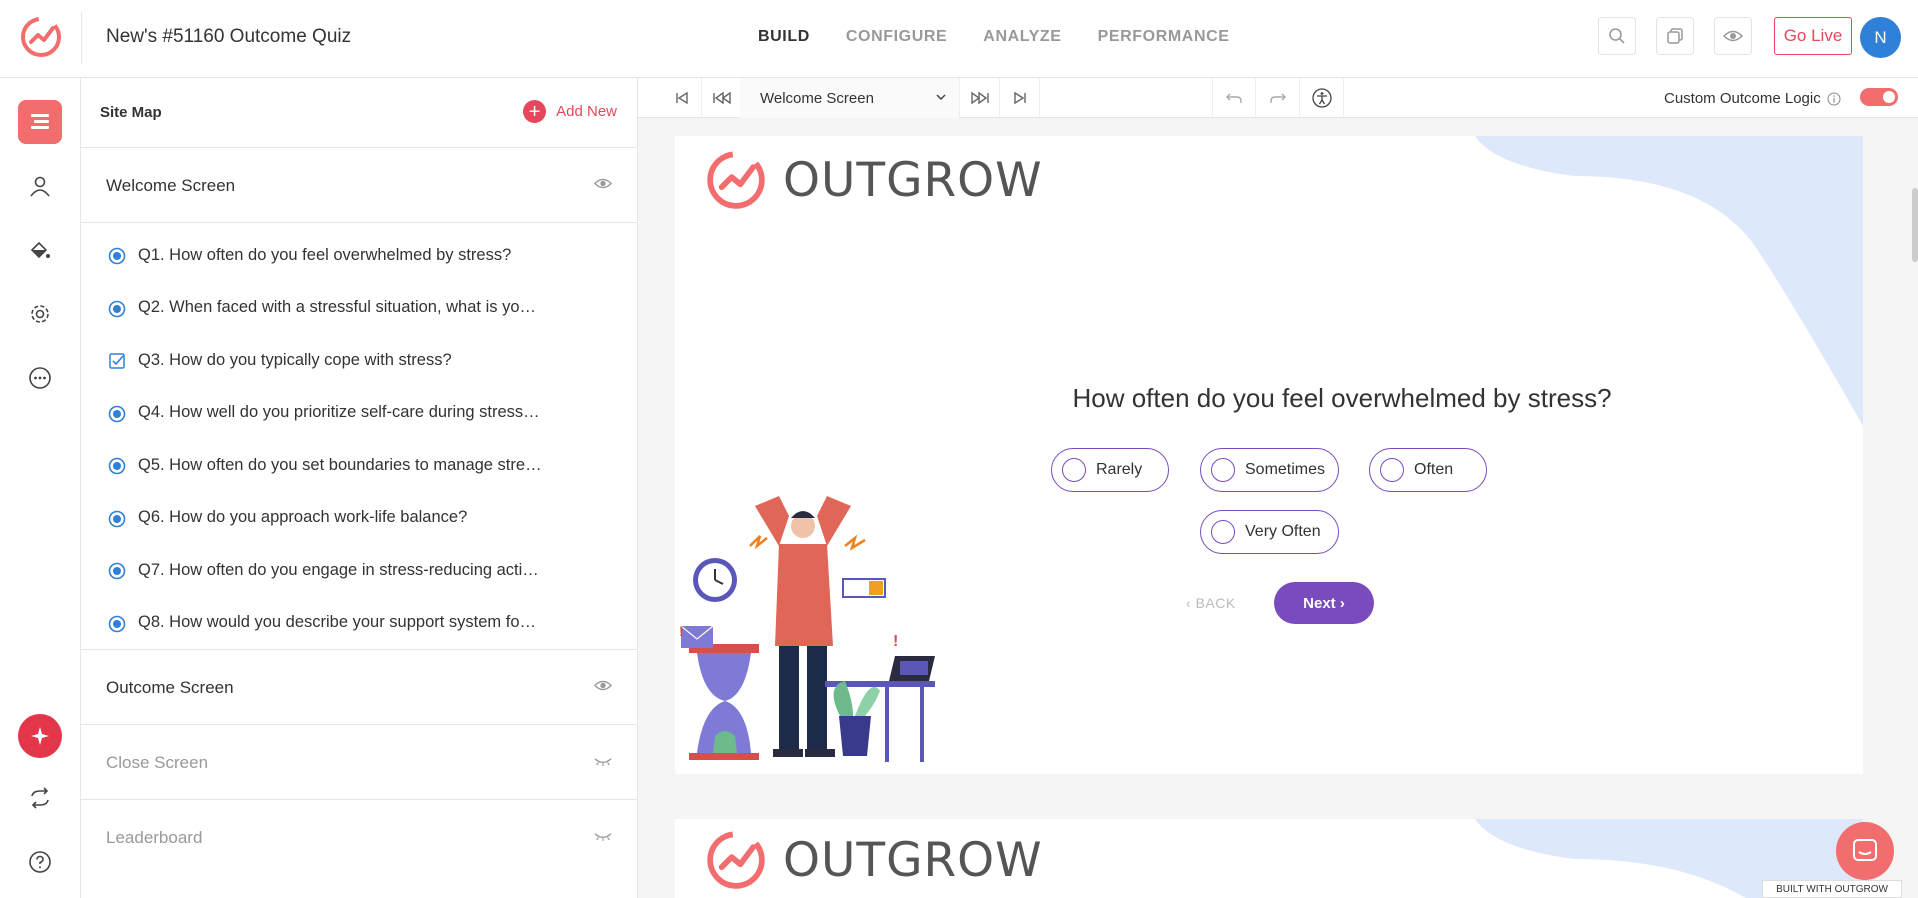 The image size is (1918, 898). I want to click on previous-screen-button, so click(722, 98).